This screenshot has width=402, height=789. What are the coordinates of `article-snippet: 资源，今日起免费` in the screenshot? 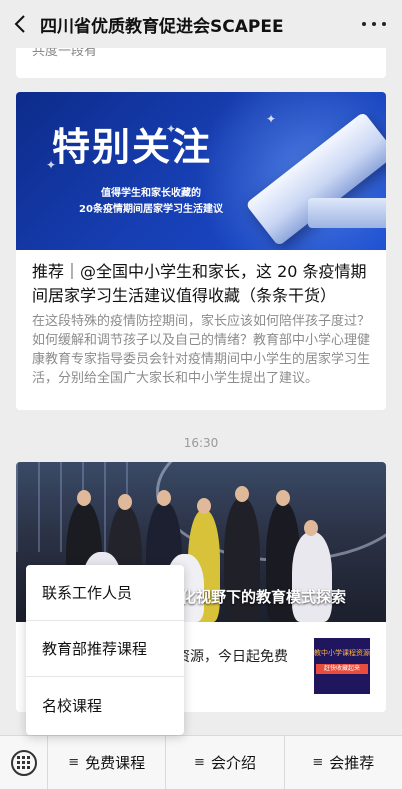 It's located at (232, 657).